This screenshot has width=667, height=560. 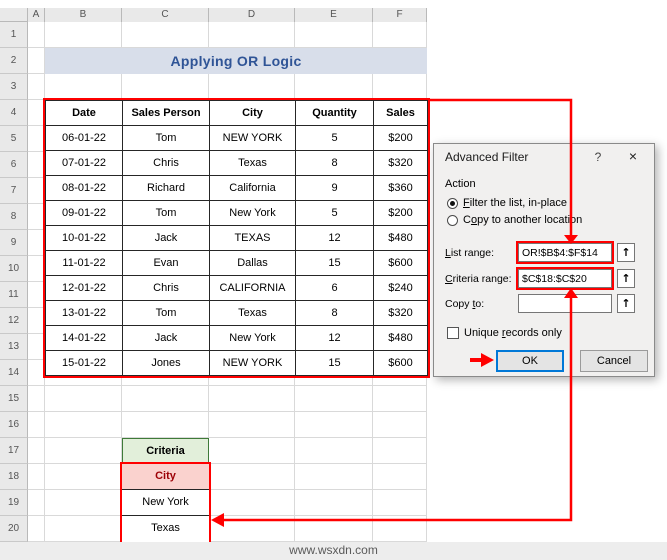 What do you see at coordinates (14, 269) in the screenshot?
I see `row-header-10: 10` at bounding box center [14, 269].